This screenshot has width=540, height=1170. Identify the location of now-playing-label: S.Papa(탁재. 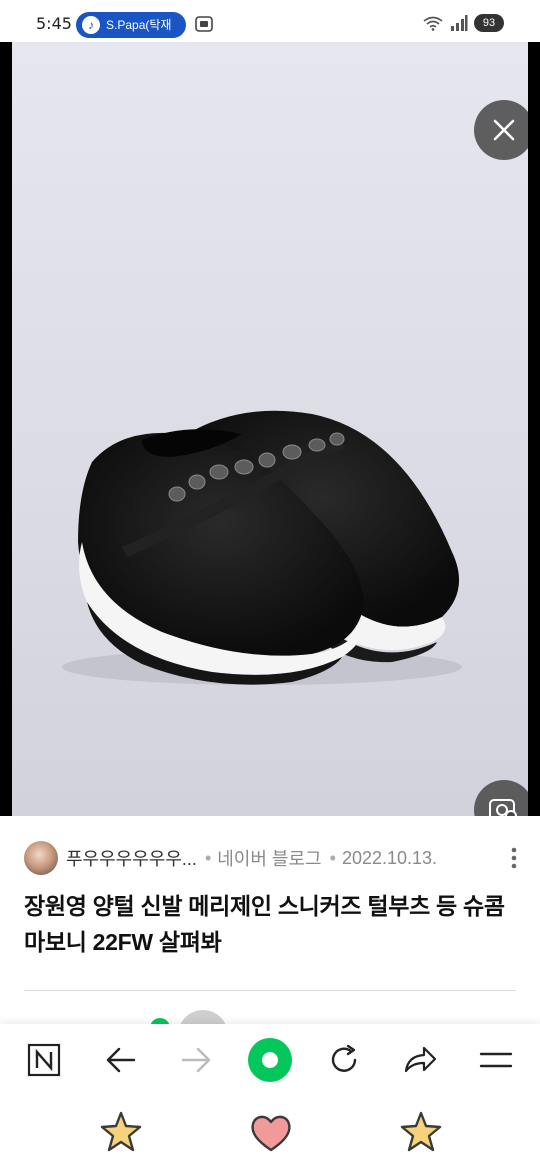
(139, 25).